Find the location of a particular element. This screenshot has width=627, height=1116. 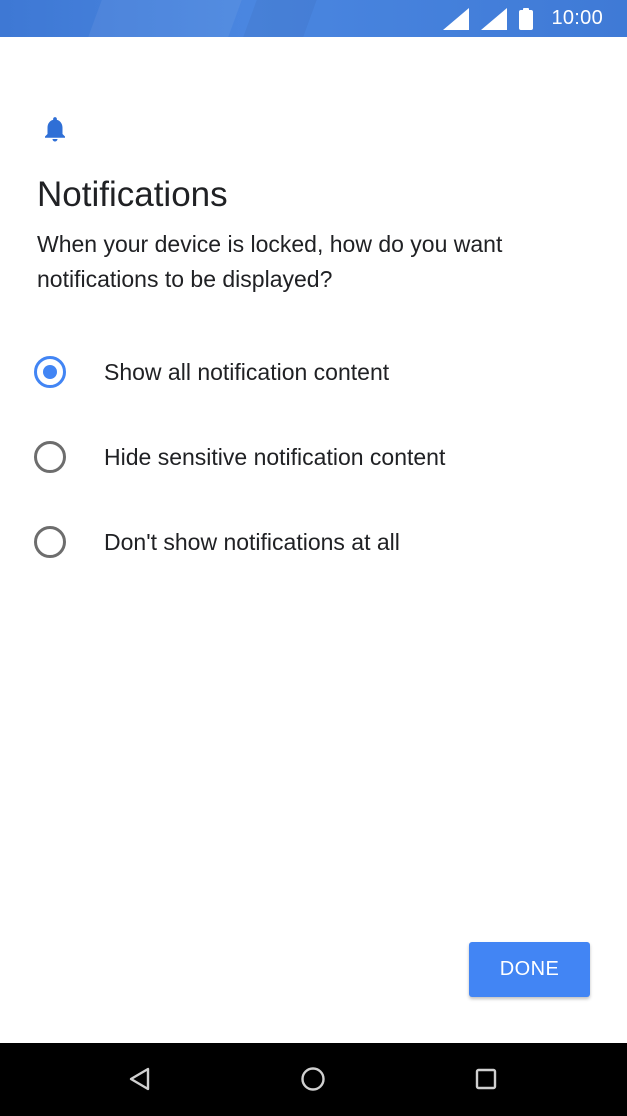

home-button is located at coordinates (313, 1079).